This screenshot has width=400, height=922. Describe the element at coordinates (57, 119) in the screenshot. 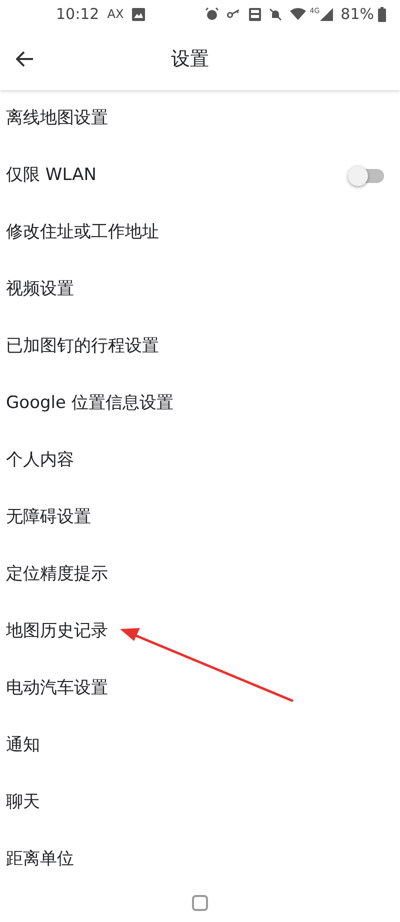

I see `settings-item: 离线地图设置` at that location.